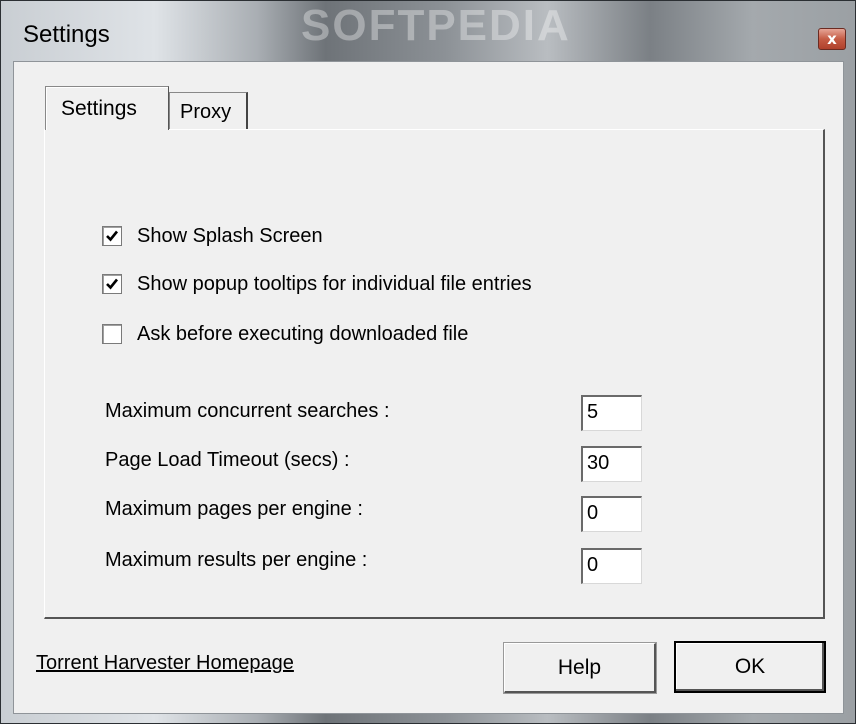 This screenshot has height=724, width=856. Describe the element at coordinates (436, 25) in the screenshot. I see `watermark-logo: SOFTPEDIA` at that location.